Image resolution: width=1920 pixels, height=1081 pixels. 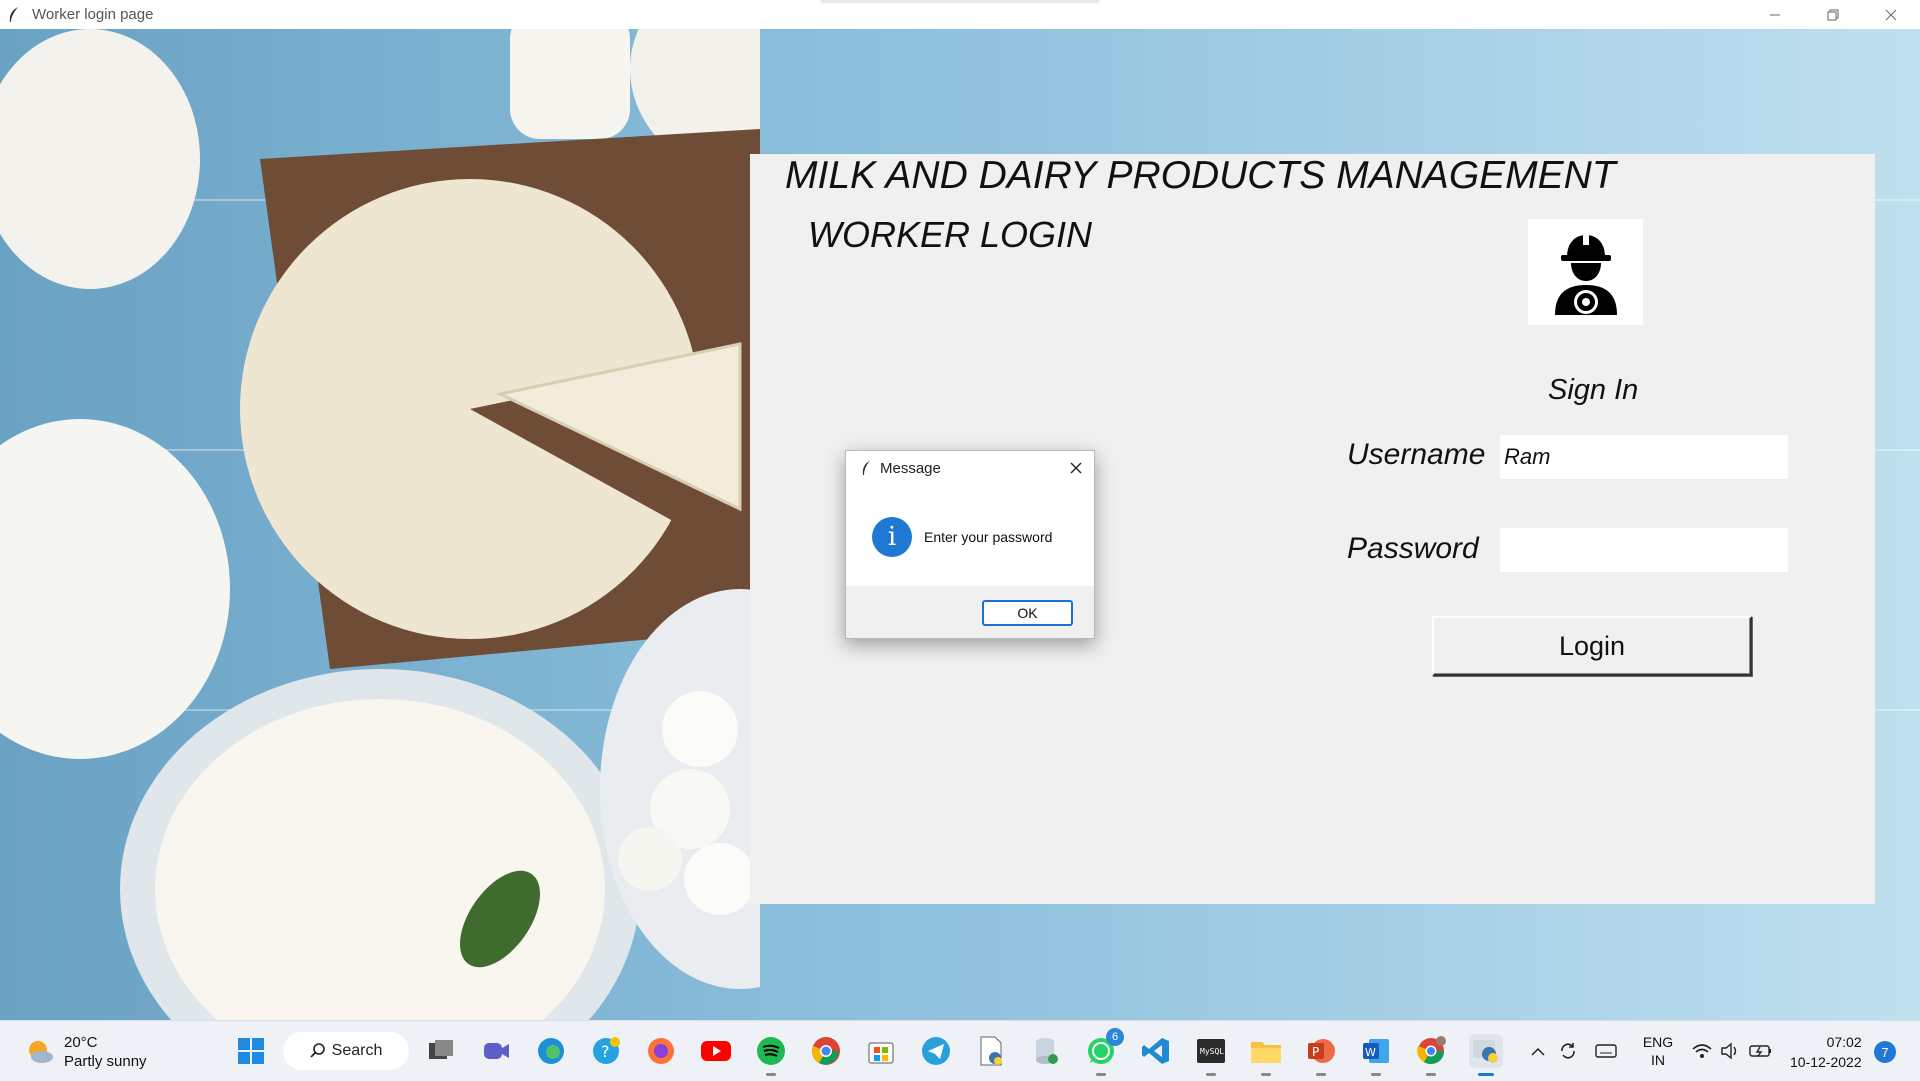 I want to click on clock-date: 10-12-2022, so click(x=1826, y=1062).